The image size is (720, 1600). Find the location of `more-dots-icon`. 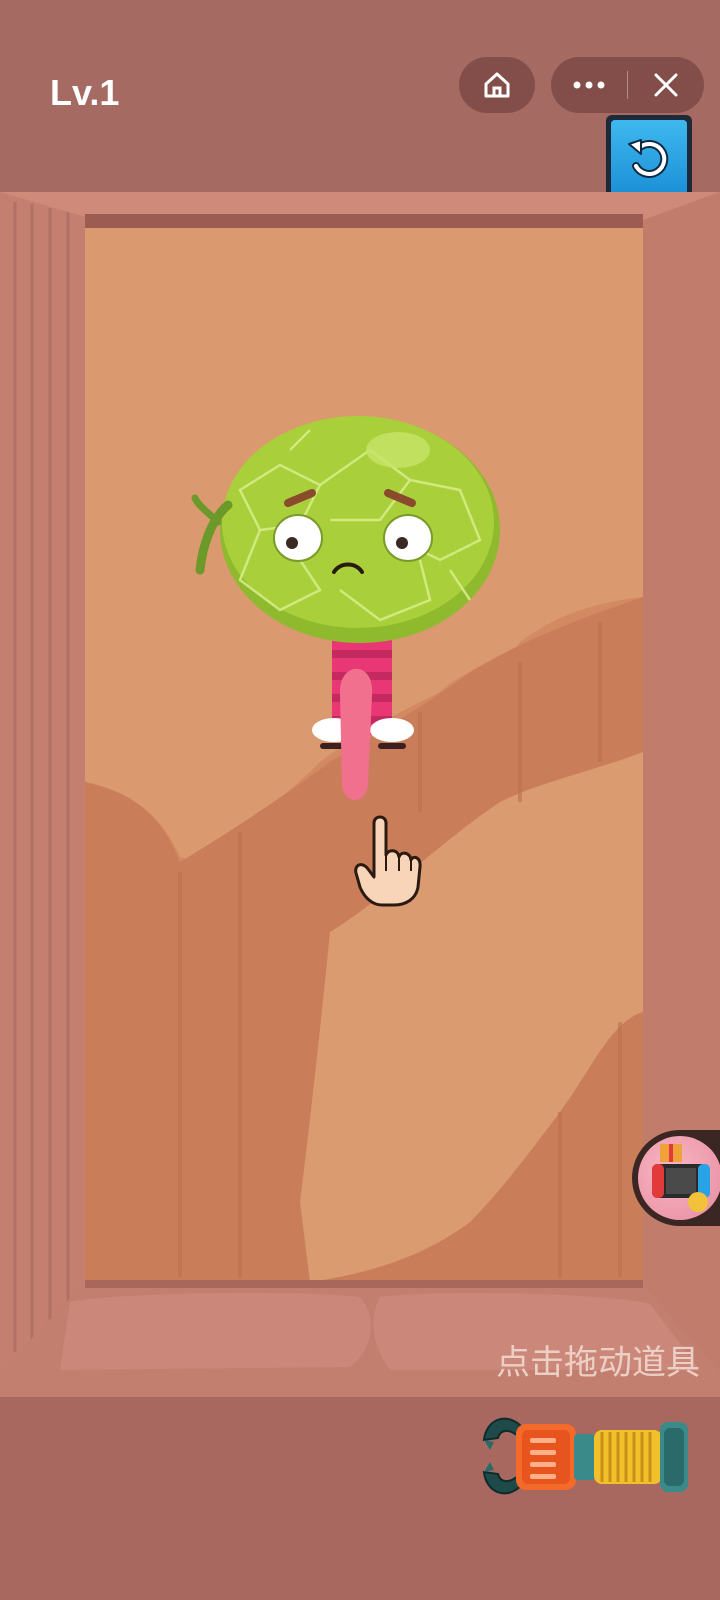

more-dots-icon is located at coordinates (589, 85).